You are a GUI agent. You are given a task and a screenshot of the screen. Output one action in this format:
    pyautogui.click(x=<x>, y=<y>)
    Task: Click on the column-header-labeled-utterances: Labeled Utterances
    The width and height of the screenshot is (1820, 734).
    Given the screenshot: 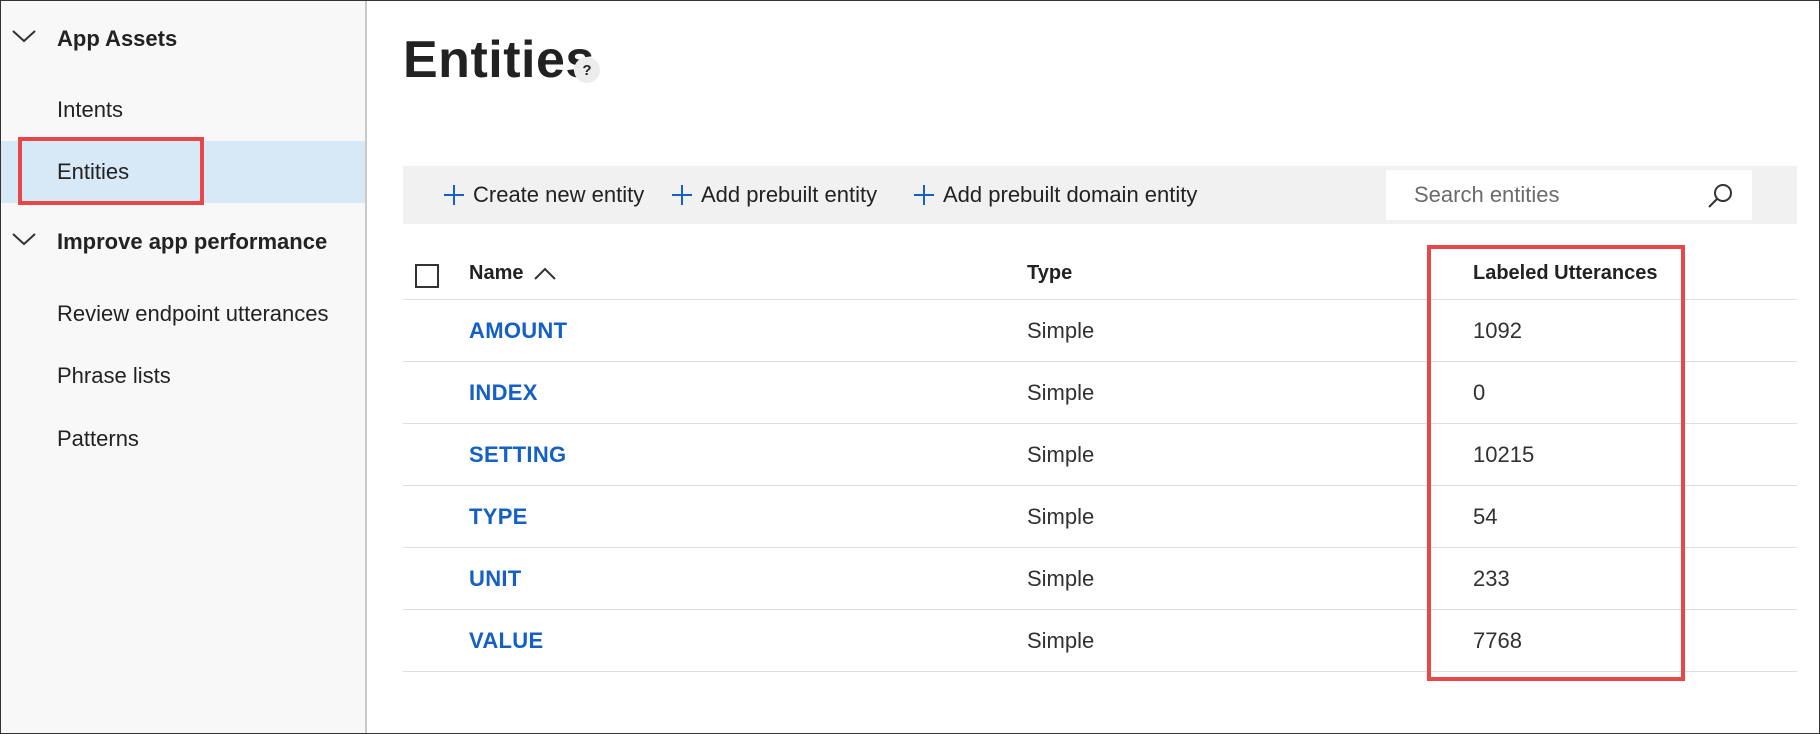 What is the action you would take?
    pyautogui.click(x=1565, y=273)
    